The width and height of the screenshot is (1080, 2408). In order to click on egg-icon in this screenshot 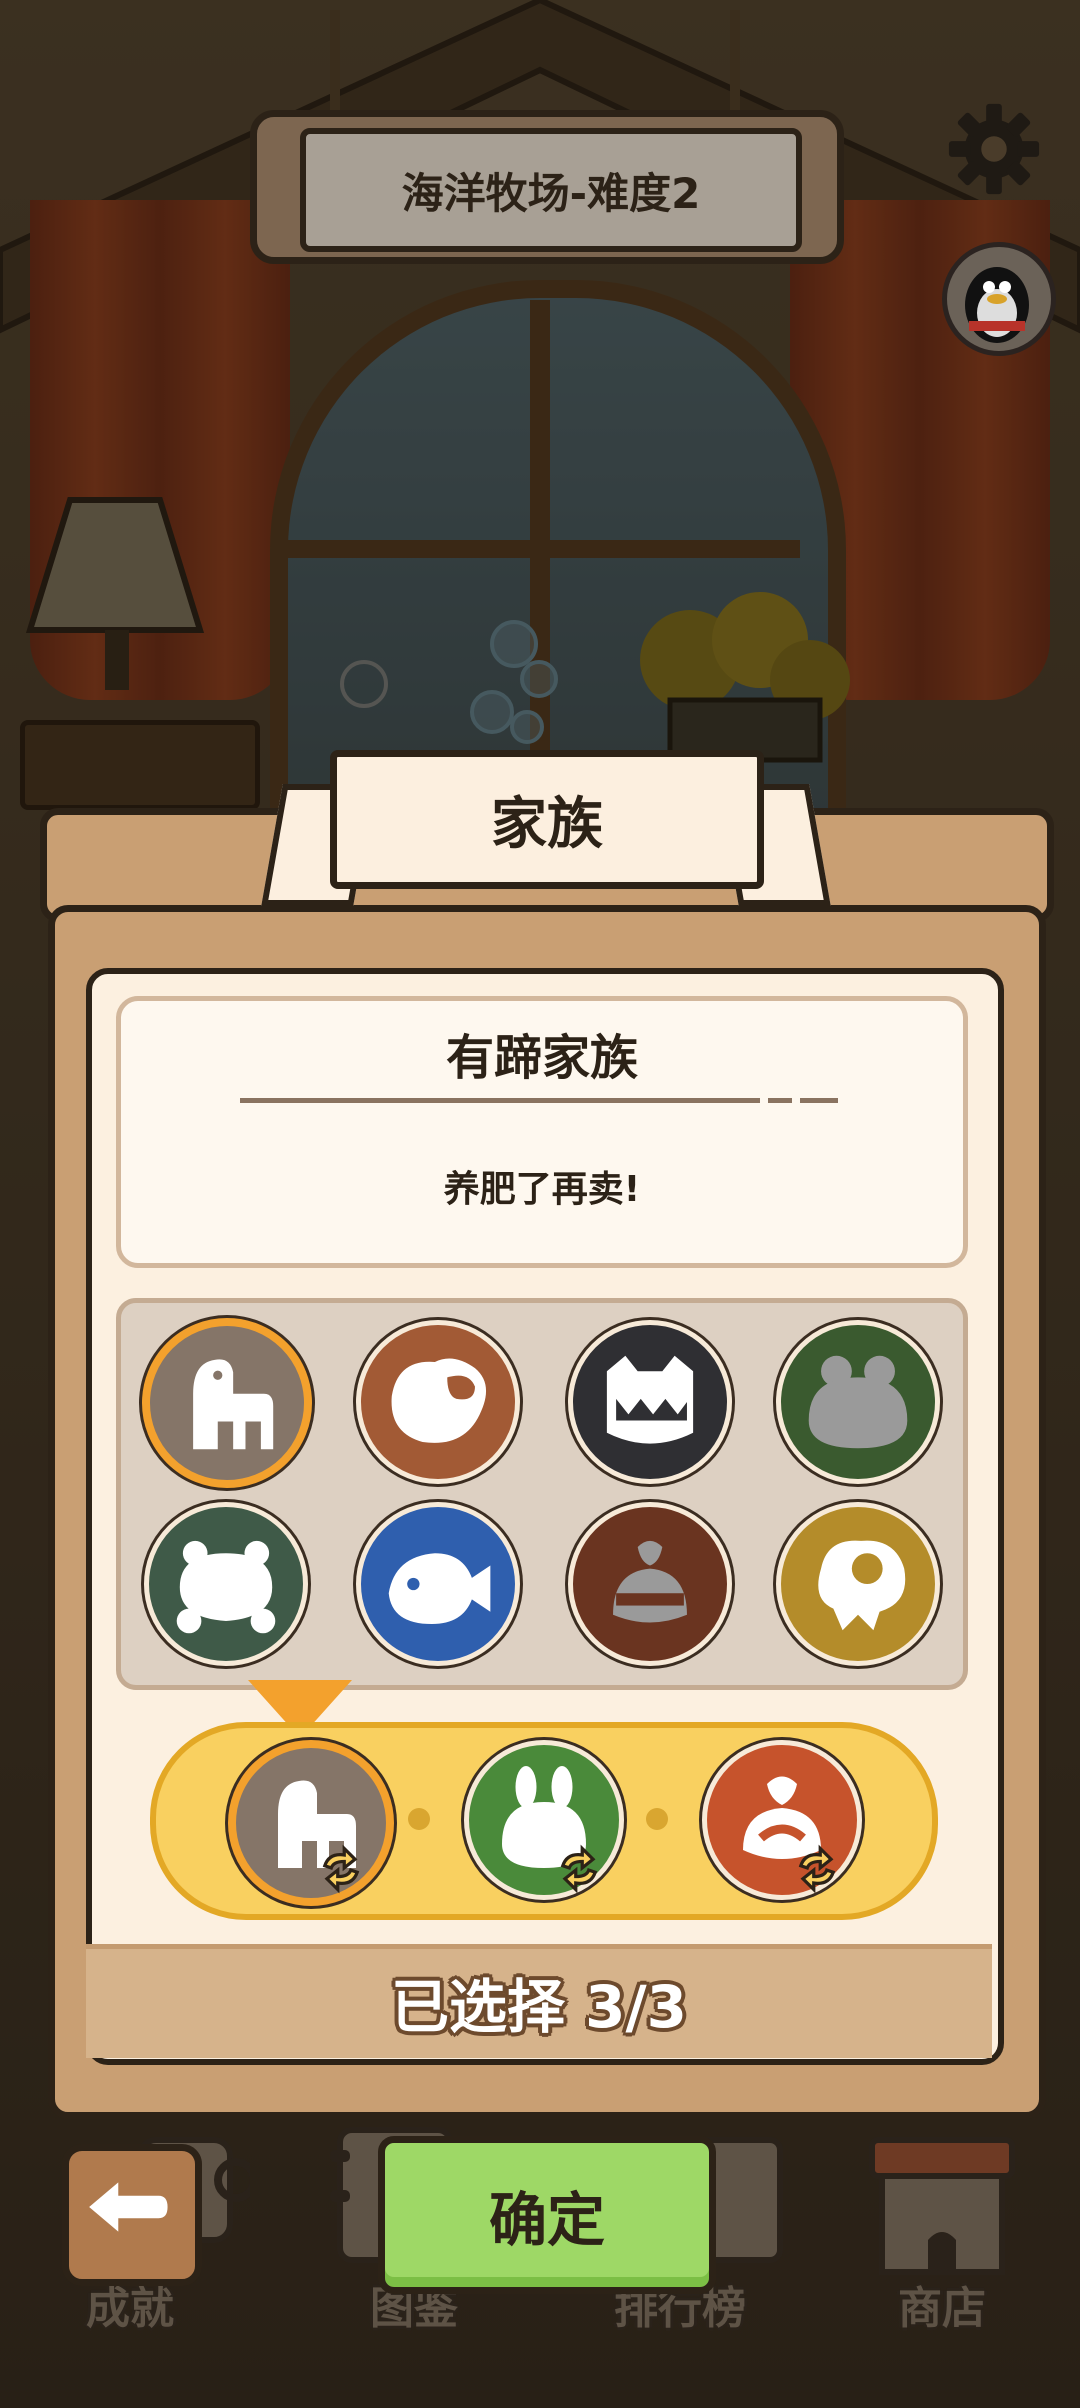, I will do `click(862, 1585)`.